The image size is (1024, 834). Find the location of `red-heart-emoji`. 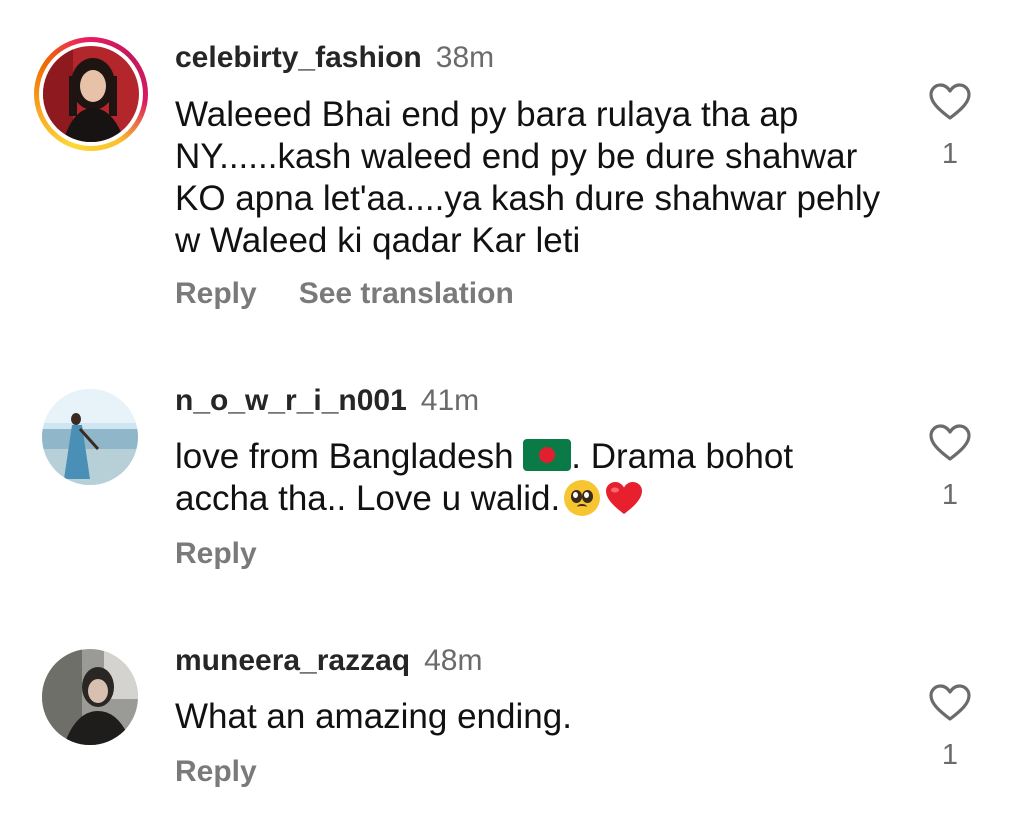

red-heart-emoji is located at coordinates (624, 498).